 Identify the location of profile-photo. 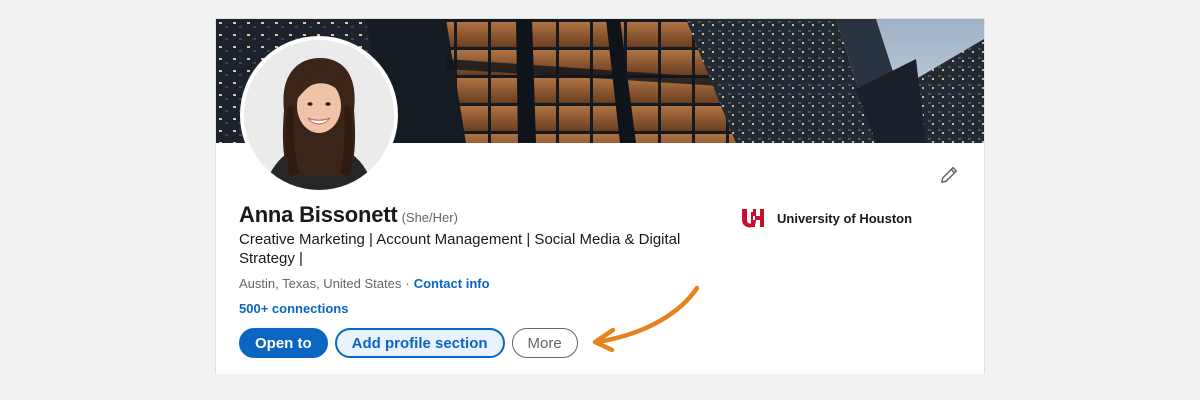
(319, 115).